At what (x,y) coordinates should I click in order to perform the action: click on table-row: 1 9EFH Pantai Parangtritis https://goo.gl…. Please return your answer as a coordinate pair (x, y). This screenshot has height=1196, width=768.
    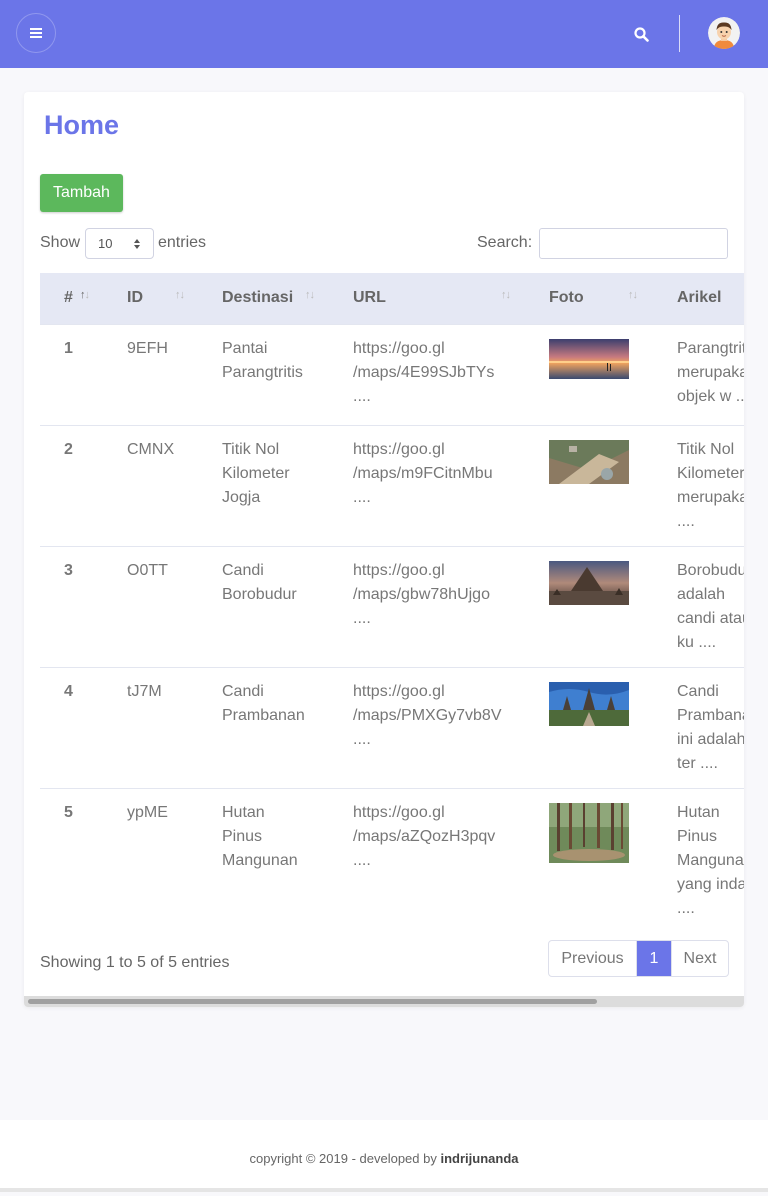
    Looking at the image, I should click on (392, 374).